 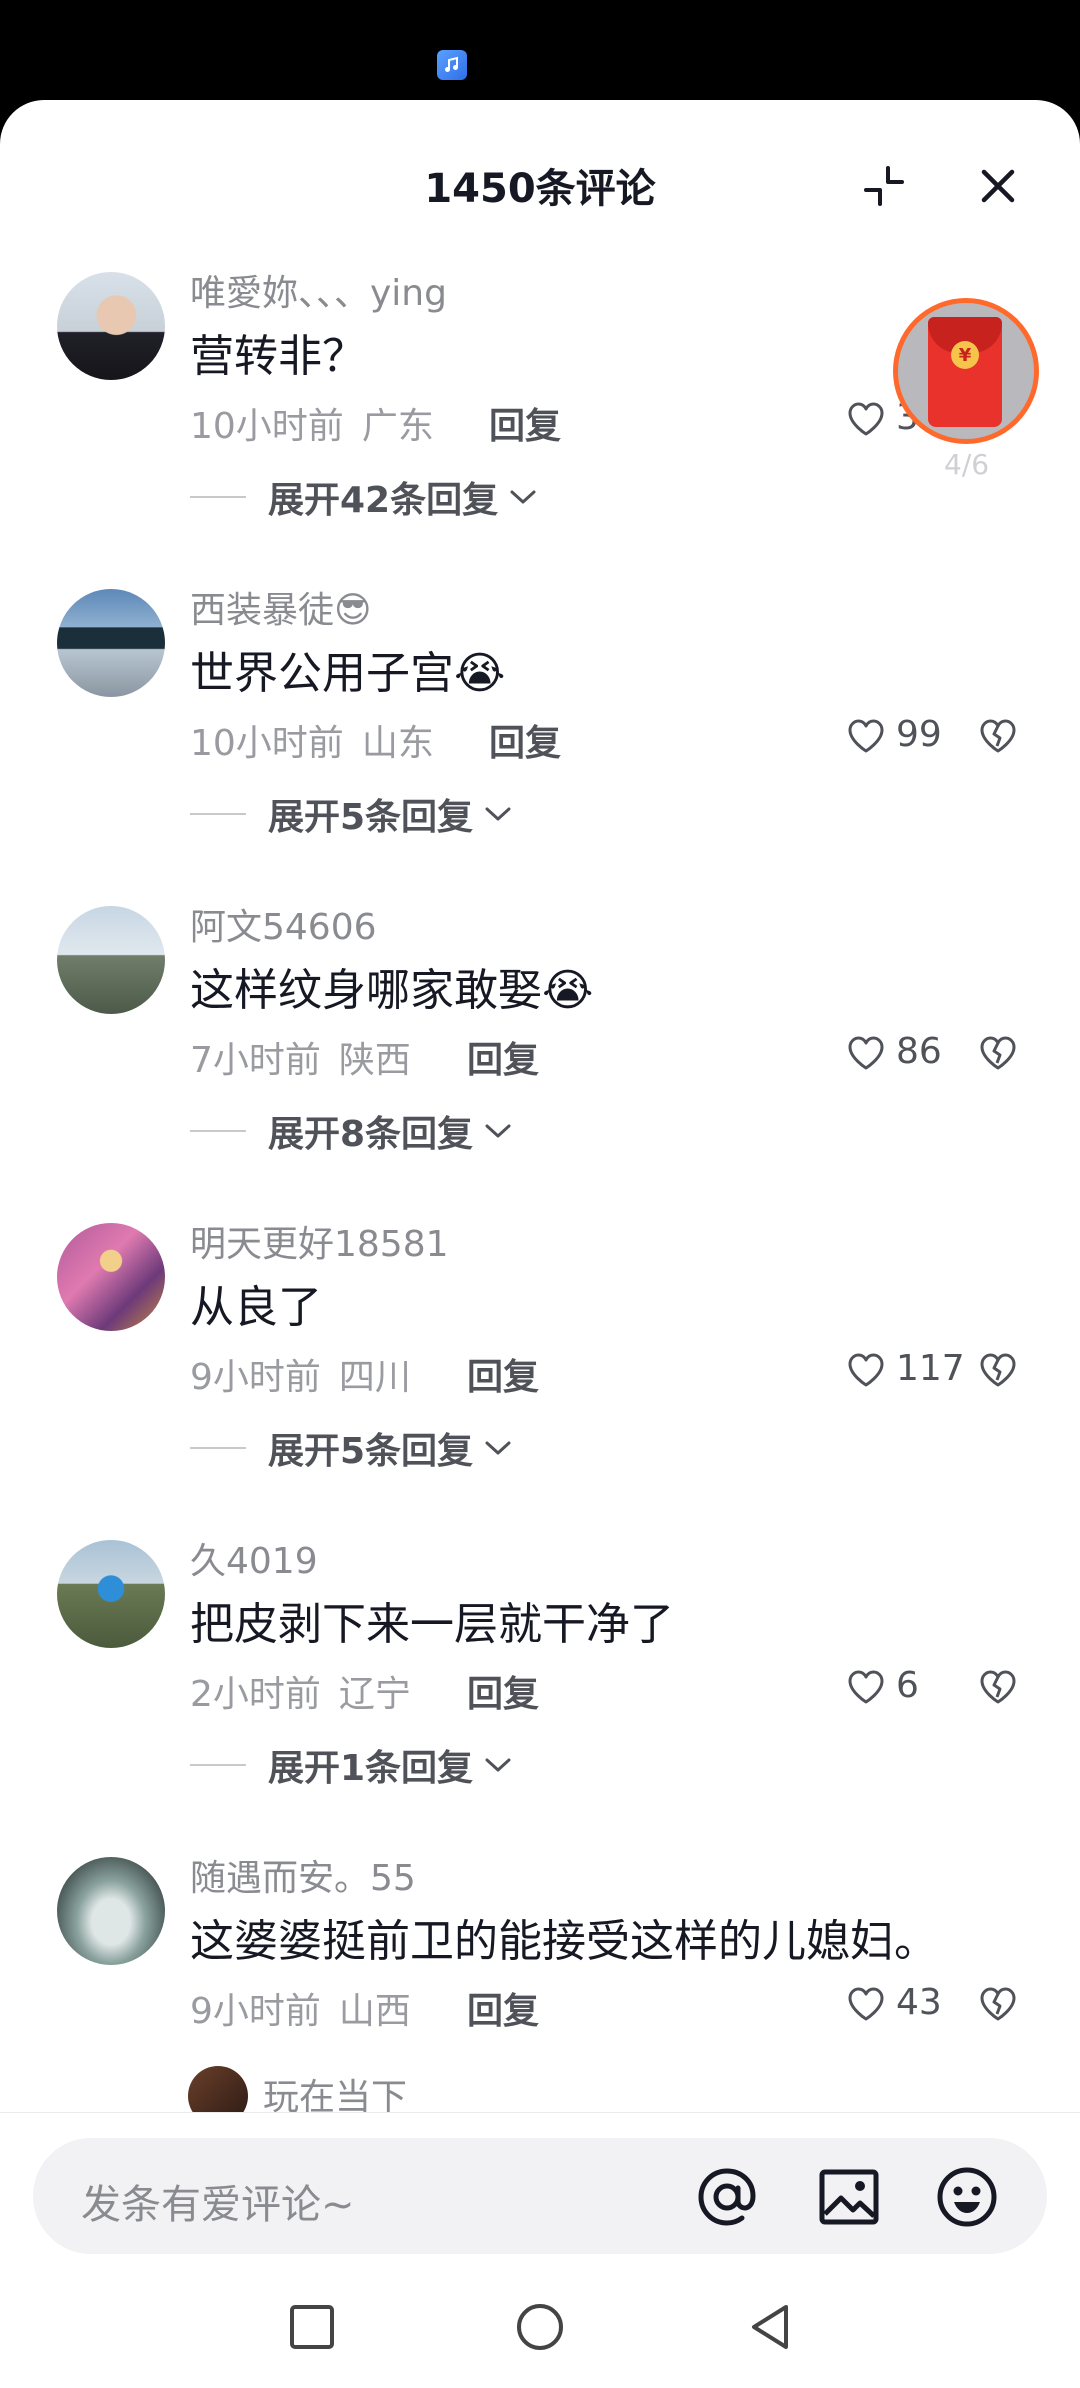 I want to click on comment-username: 阿文54606, so click(x=283, y=924).